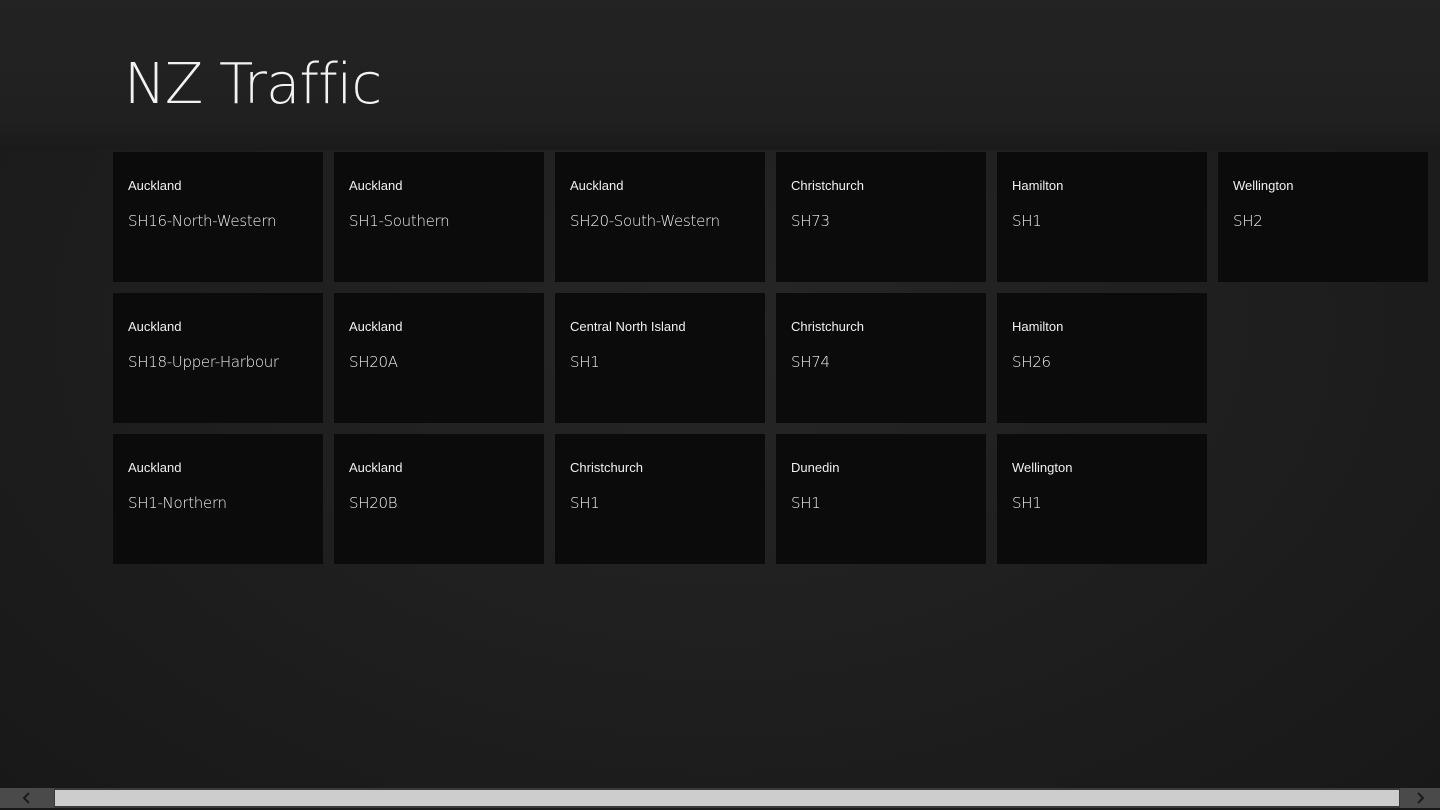 The image size is (1440, 810). What do you see at coordinates (1102, 499) in the screenshot?
I see `route-tile: Wellington SH1` at bounding box center [1102, 499].